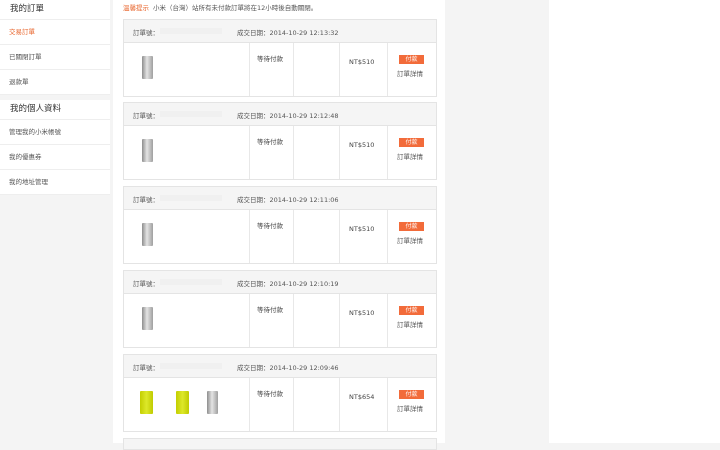  I want to click on order-date: 成交日期：2014-10-29 12:12:48, so click(288, 116).